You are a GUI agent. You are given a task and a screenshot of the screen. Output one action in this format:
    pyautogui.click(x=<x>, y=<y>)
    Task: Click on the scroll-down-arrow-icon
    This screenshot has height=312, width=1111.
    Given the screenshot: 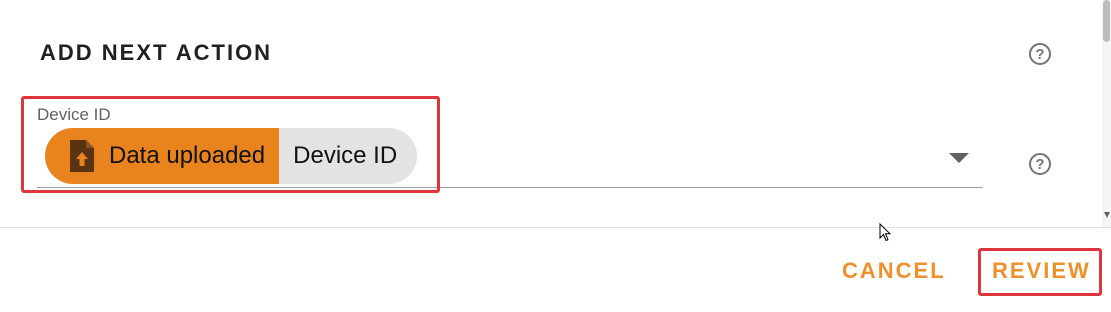 What is the action you would take?
    pyautogui.click(x=1107, y=215)
    